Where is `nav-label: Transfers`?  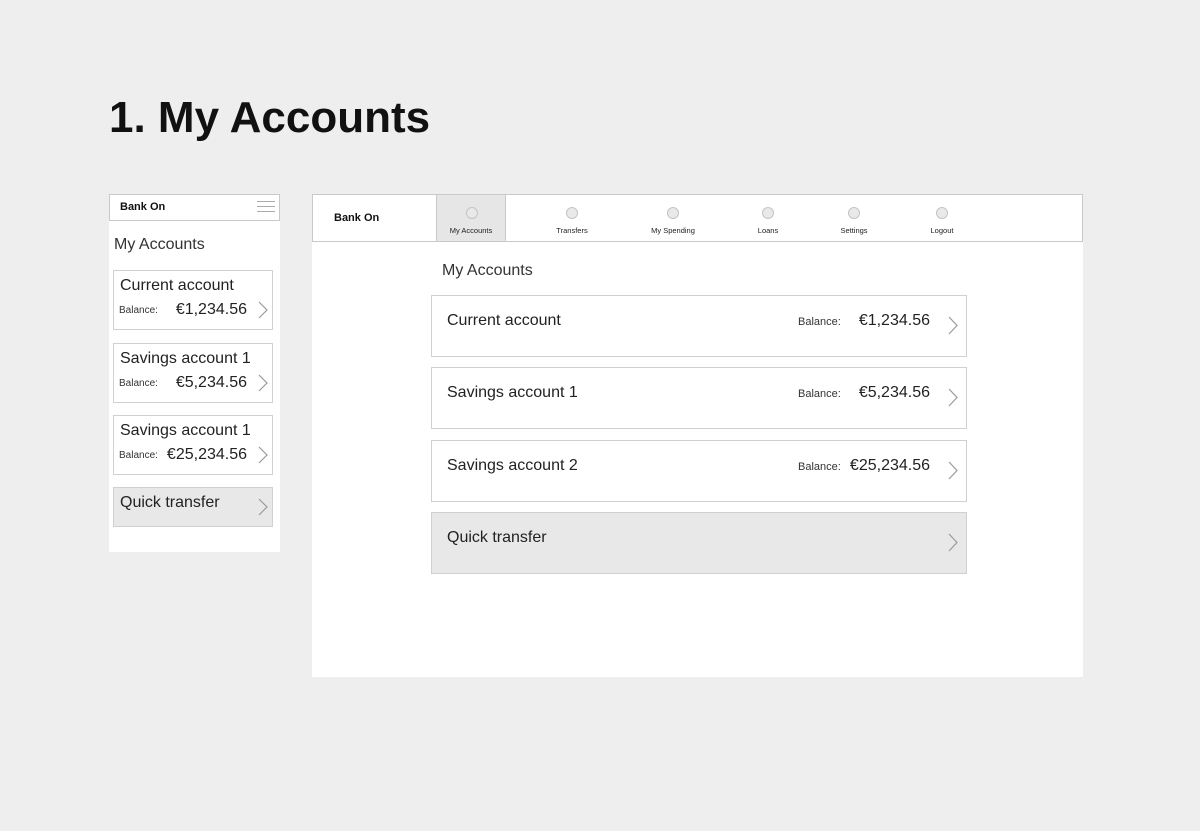 nav-label: Transfers is located at coordinates (572, 230).